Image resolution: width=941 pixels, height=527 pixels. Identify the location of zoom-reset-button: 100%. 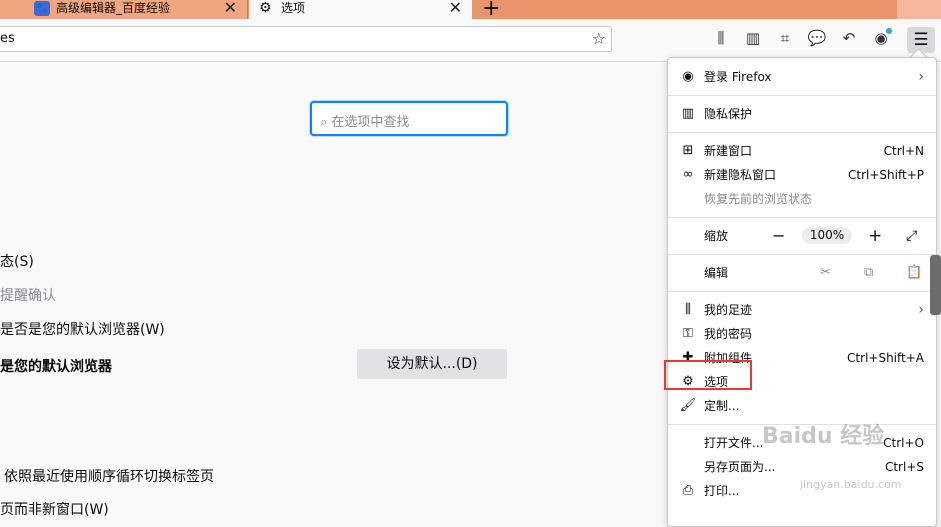
(827, 235).